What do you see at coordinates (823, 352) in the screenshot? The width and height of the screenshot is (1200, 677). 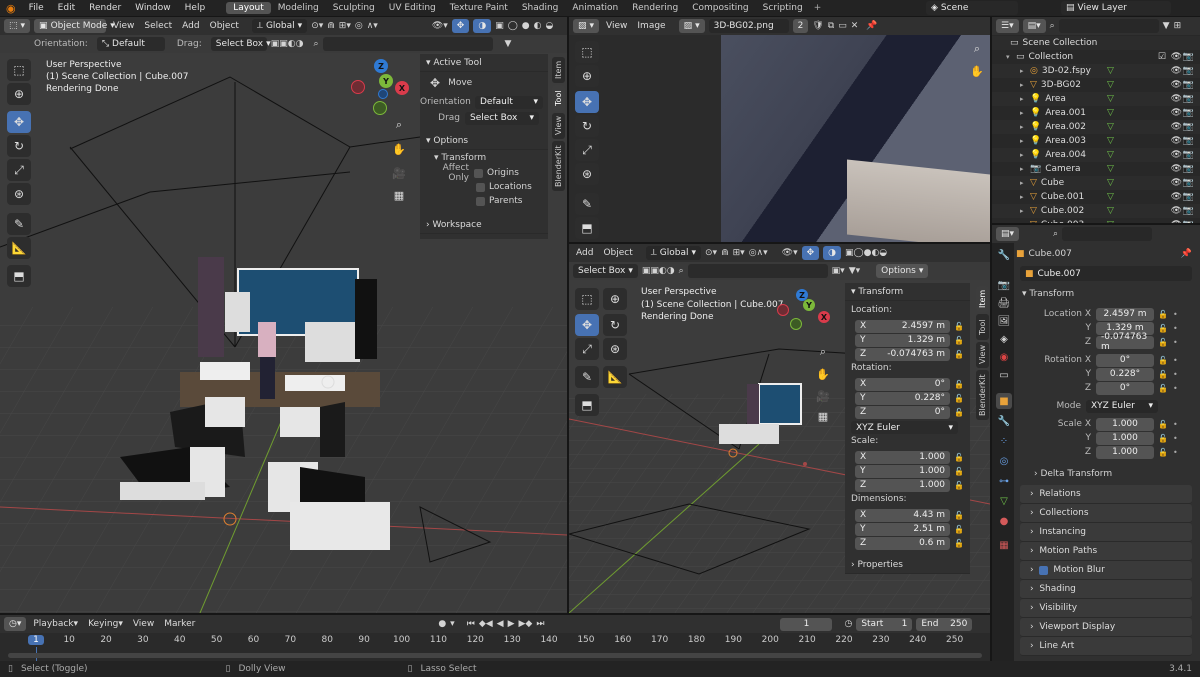 I see `vr-zoom-icon: ⌕` at bounding box center [823, 352].